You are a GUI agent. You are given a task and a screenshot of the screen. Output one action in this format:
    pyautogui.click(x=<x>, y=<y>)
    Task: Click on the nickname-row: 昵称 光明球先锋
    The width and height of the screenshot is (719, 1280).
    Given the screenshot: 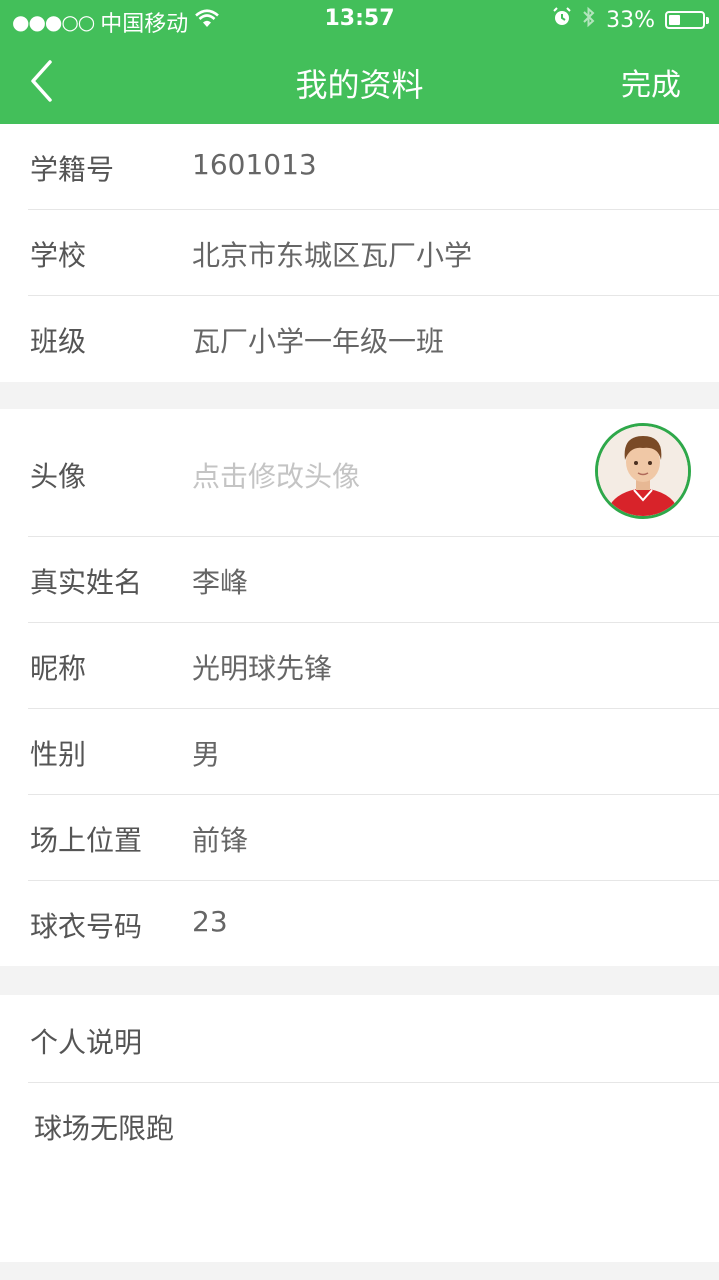 What is the action you would take?
    pyautogui.click(x=373, y=666)
    